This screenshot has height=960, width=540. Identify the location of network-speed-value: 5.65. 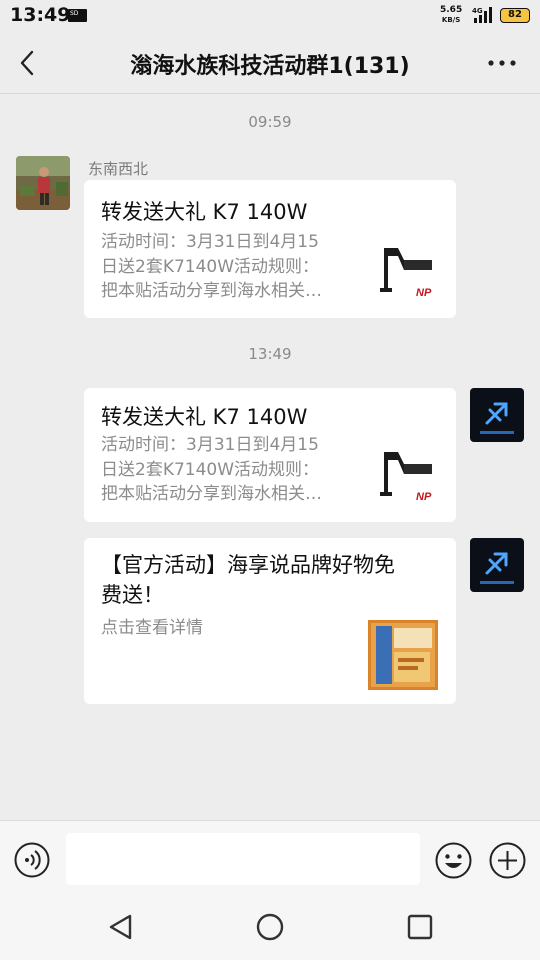
(451, 10).